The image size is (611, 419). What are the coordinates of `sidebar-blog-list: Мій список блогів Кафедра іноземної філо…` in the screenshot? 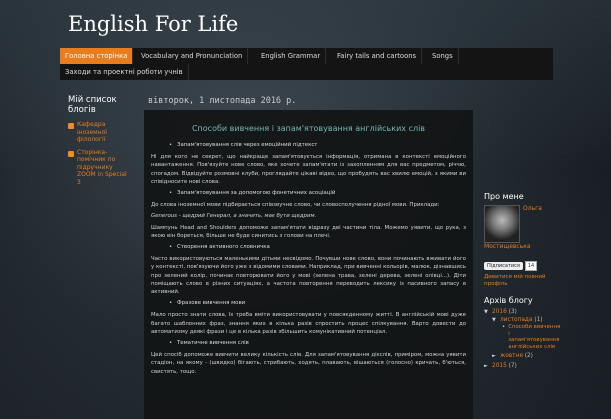 It's located at (99, 143).